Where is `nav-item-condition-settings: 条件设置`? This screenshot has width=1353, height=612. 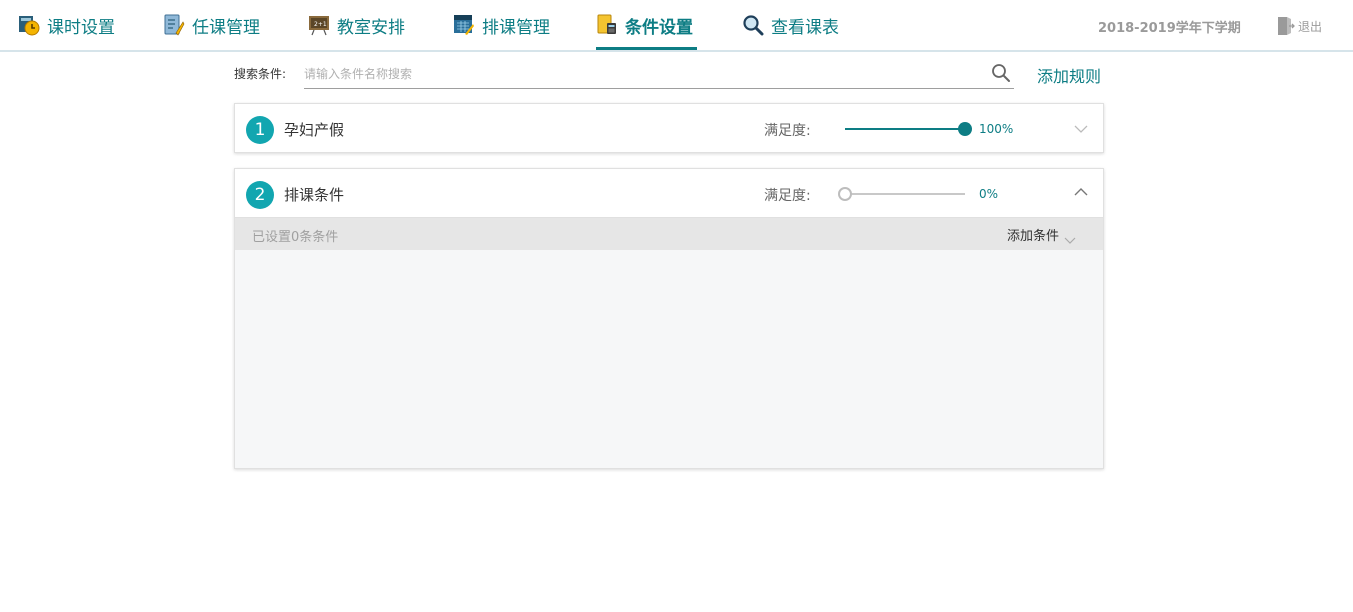
nav-item-condition-settings: 条件设置 is located at coordinates (646, 25).